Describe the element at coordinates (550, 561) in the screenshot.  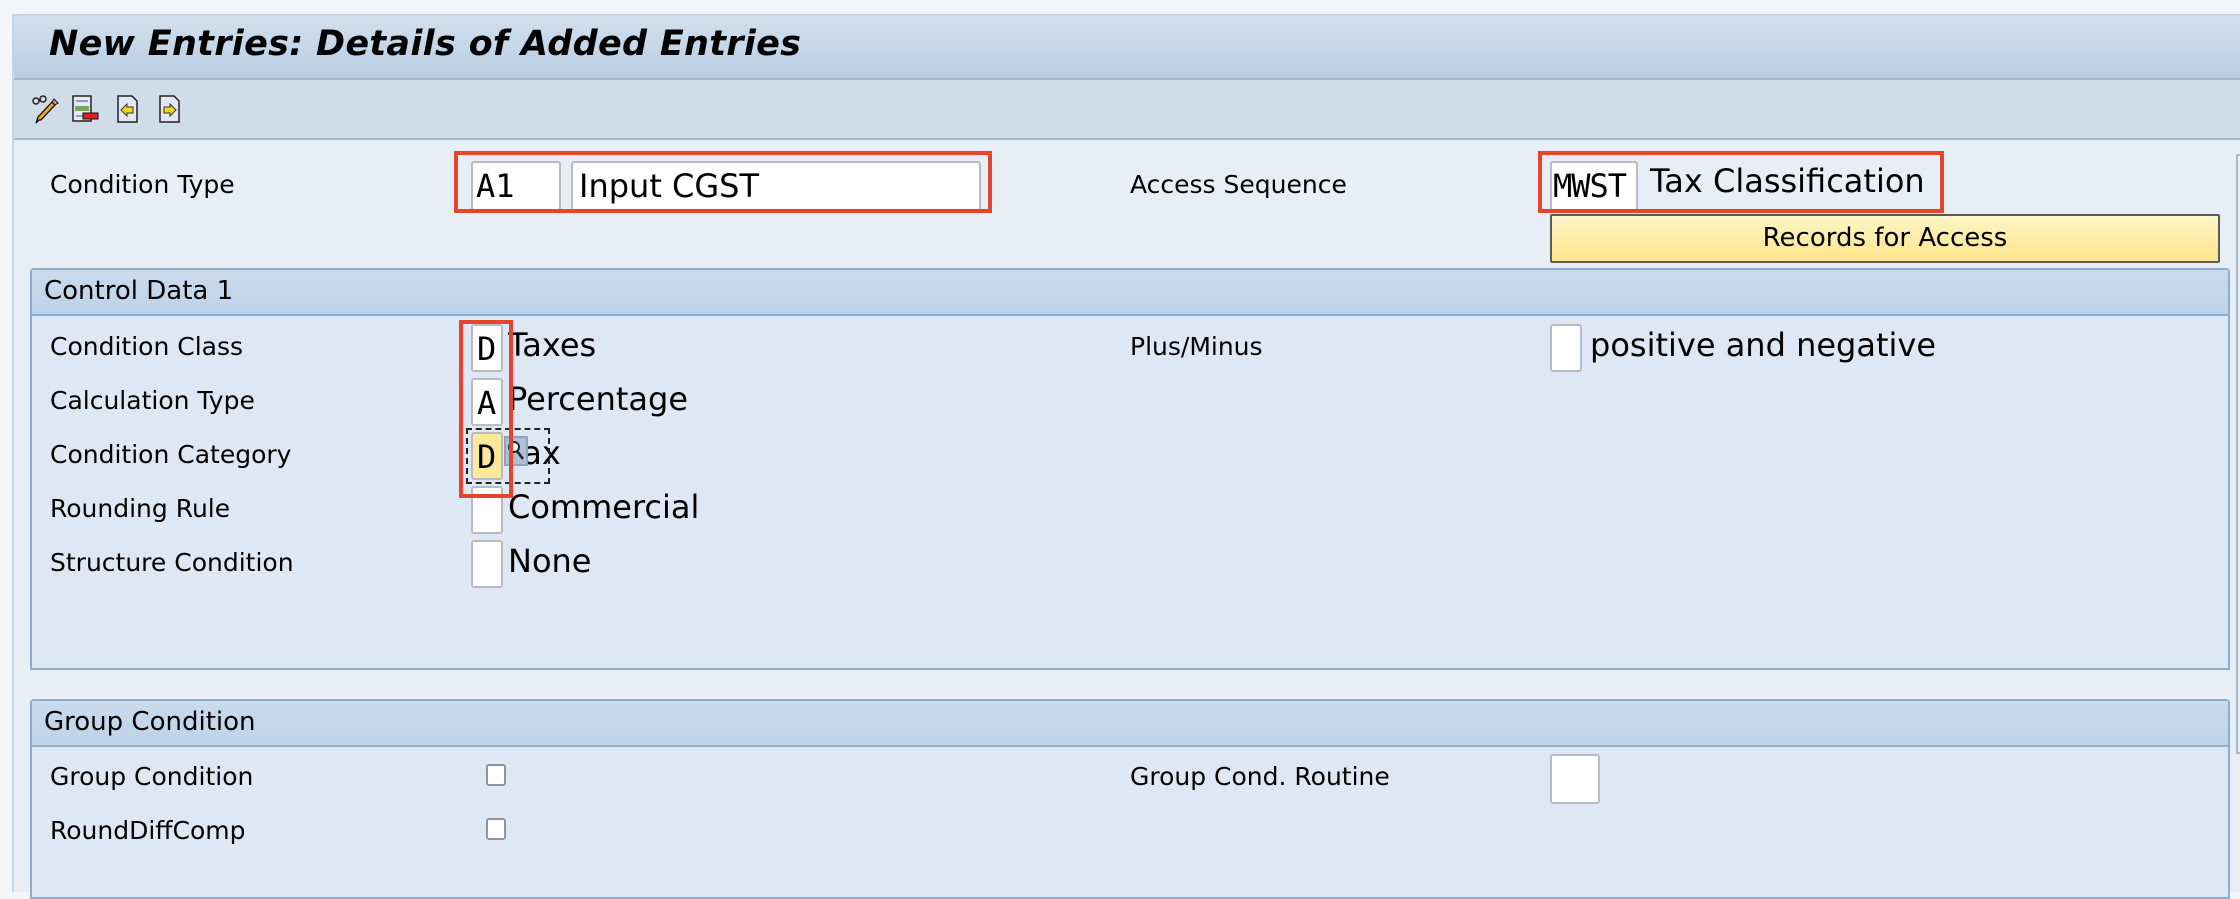
I see `structure-condition-description: None` at that location.